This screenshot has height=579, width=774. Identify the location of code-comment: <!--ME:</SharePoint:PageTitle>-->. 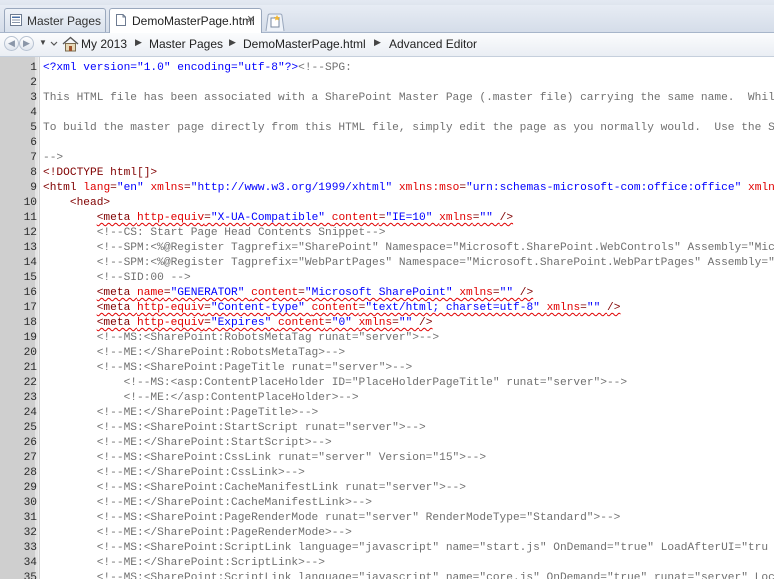
(207, 413).